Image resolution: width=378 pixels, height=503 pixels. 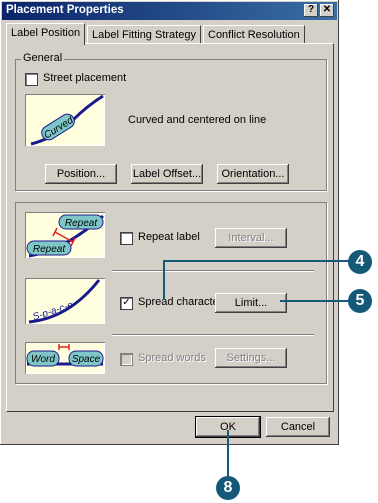 I want to click on spread-characters-checkbox: ✓, so click(x=126, y=303).